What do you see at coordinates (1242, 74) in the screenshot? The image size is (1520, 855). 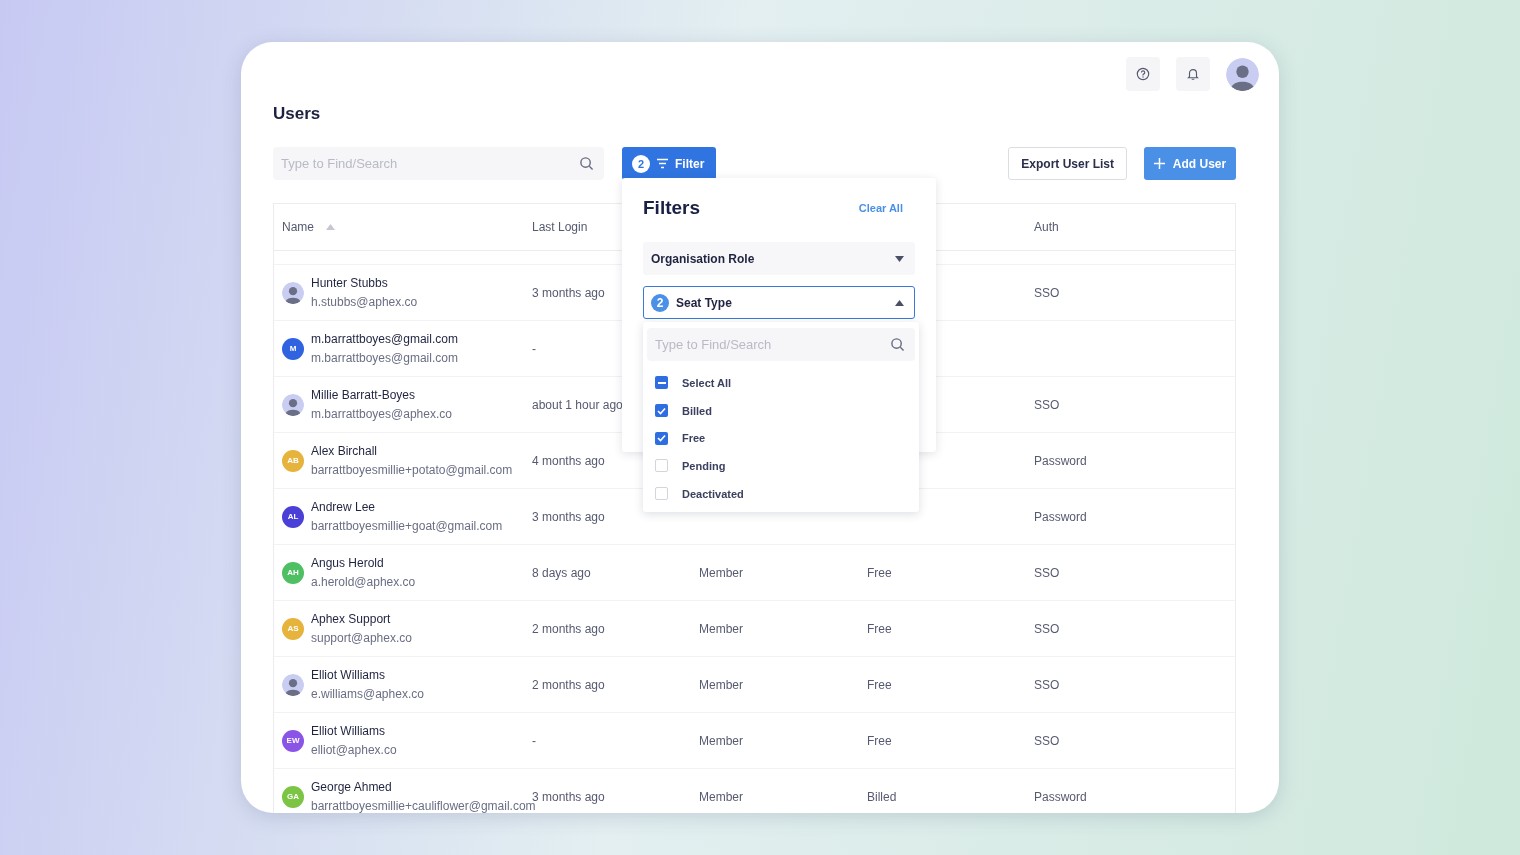 I see `user-avatar` at bounding box center [1242, 74].